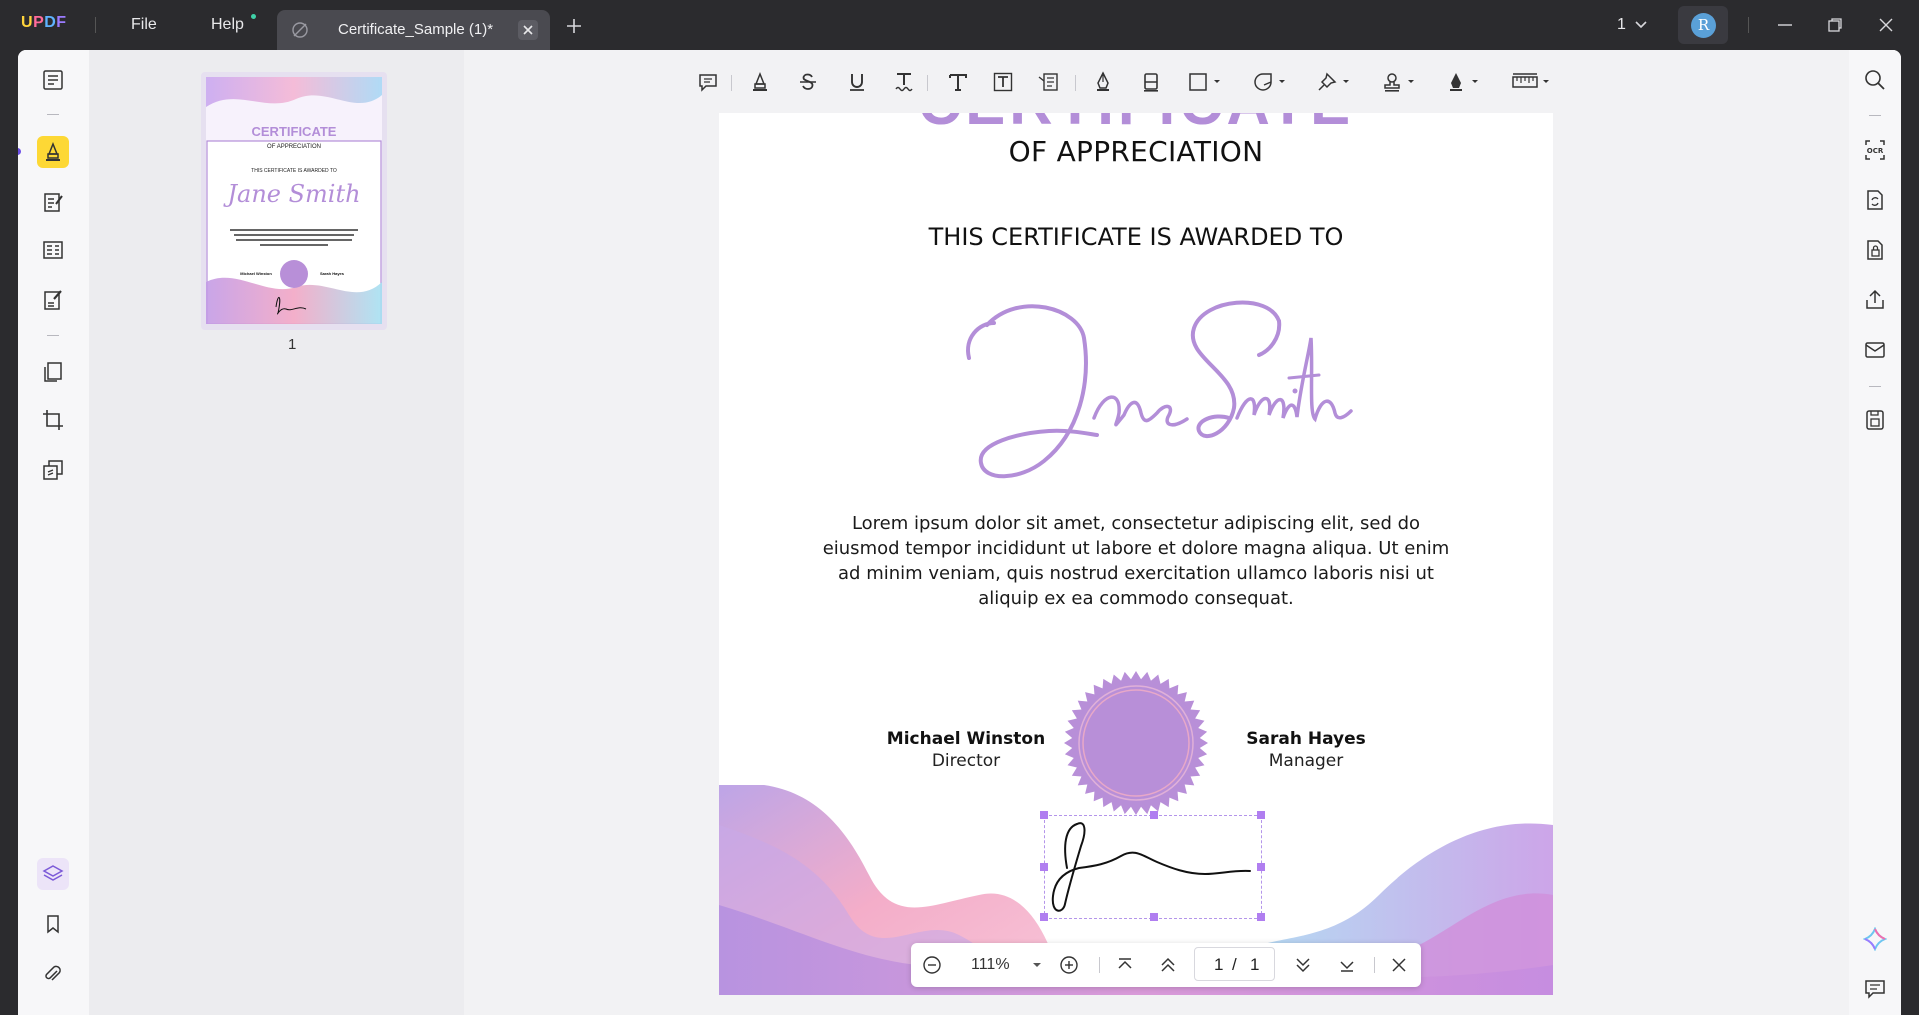 This screenshot has width=1919, height=1015. What do you see at coordinates (53, 202) in the screenshot?
I see `edit-pdf-button` at bounding box center [53, 202].